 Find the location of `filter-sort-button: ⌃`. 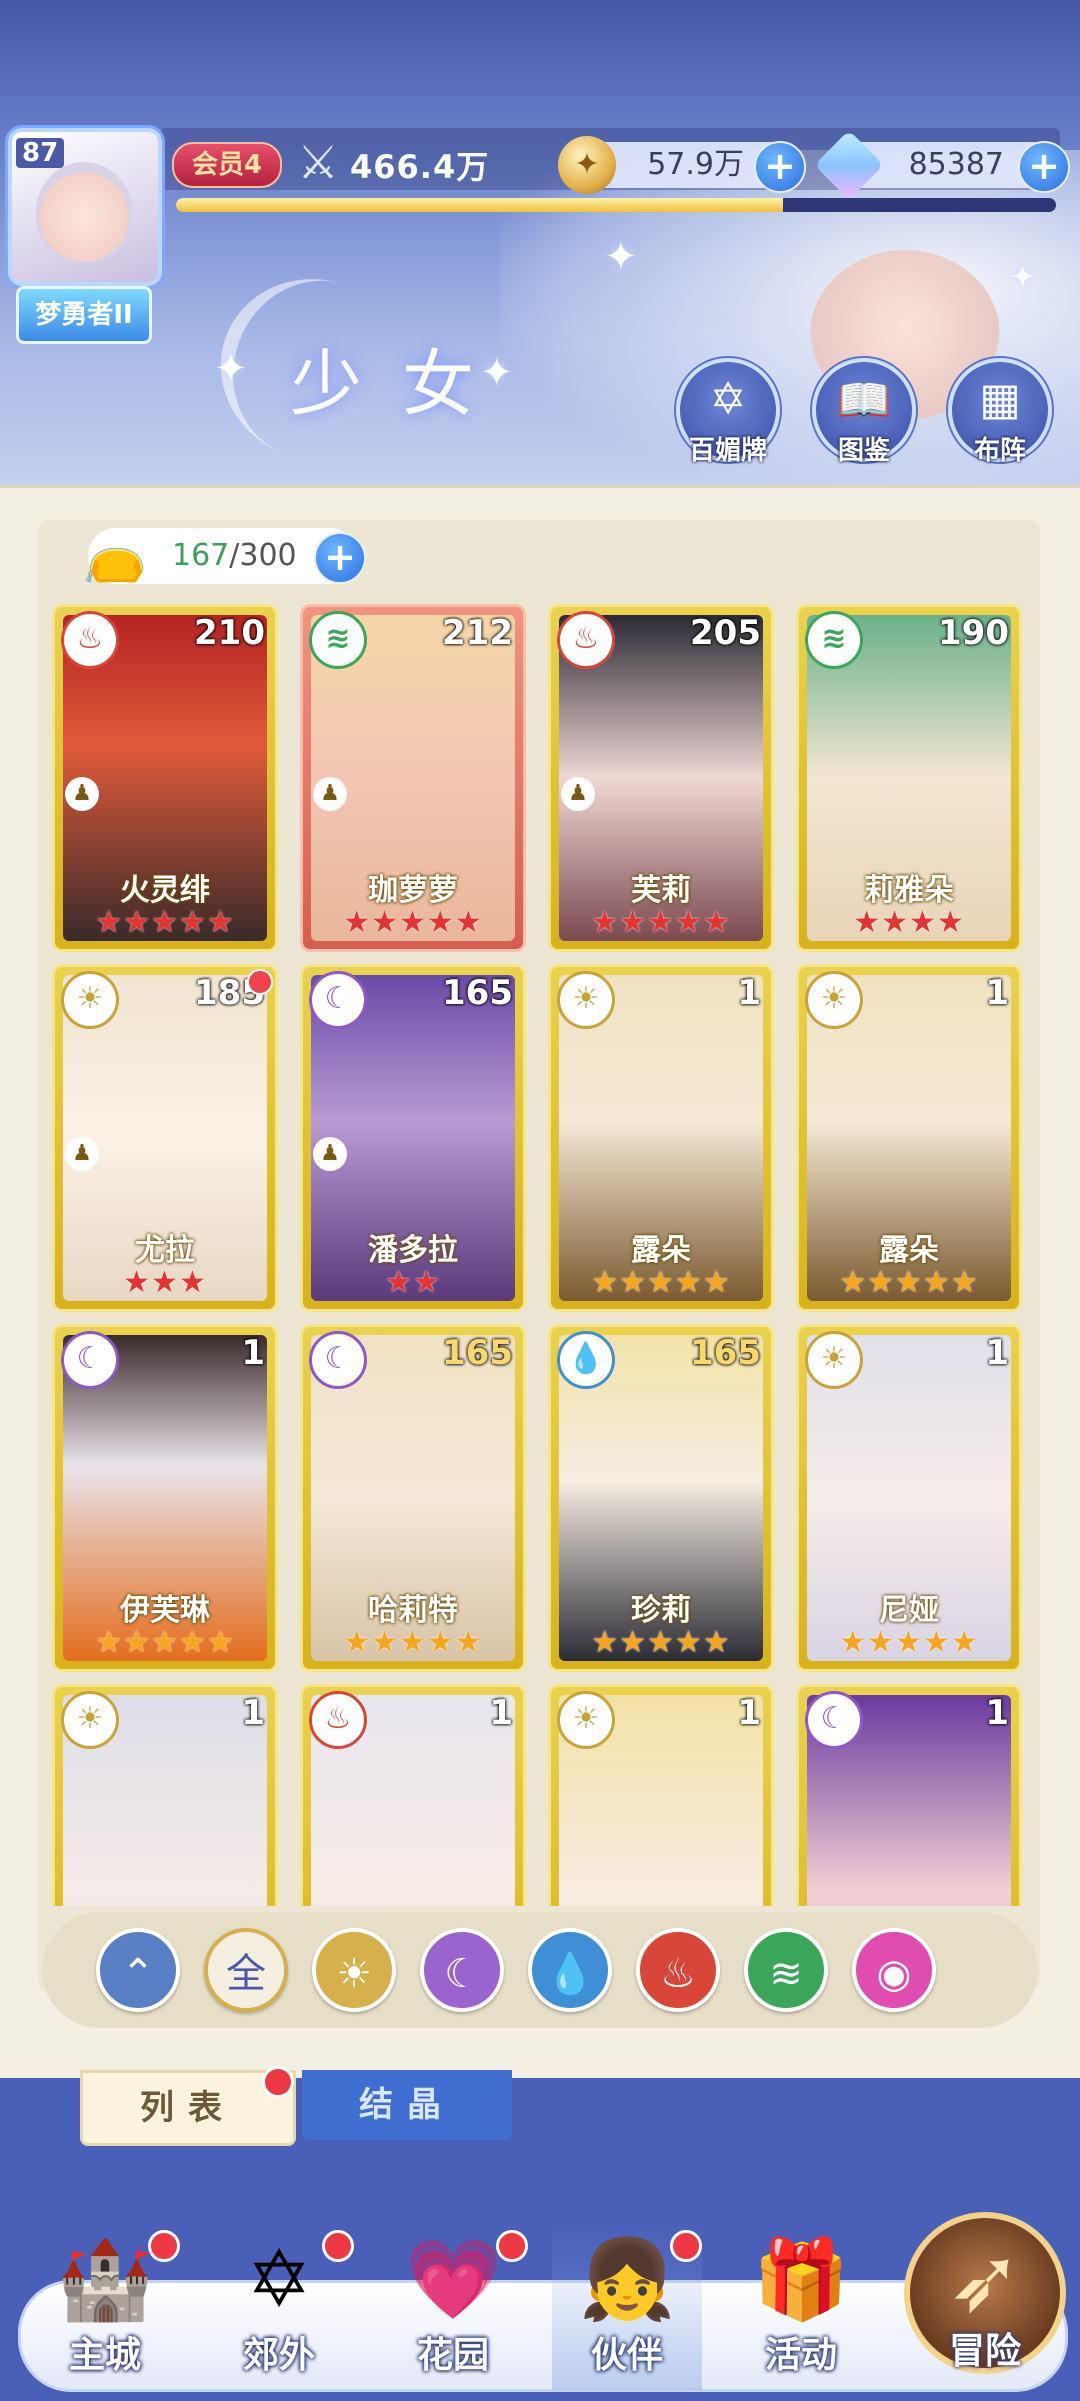

filter-sort-button: ⌃ is located at coordinates (138, 1970).